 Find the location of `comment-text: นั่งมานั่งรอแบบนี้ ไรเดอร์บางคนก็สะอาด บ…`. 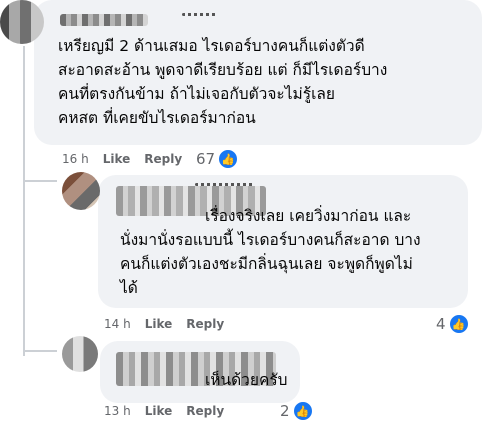

comment-text: นั่งมานั่งรอแบบนี้ ไรเดอร์บางคนก็สะอาด บ… is located at coordinates (270, 264).